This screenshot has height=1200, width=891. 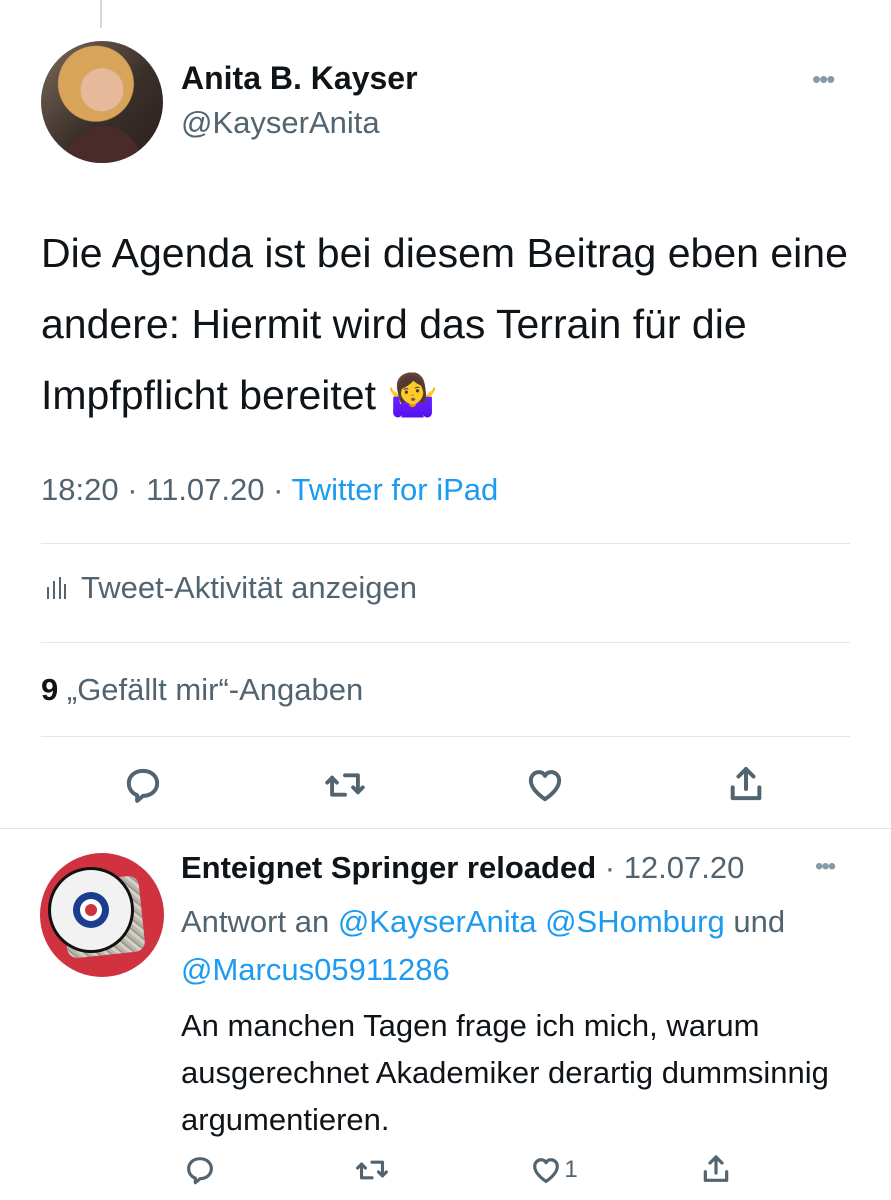 I want to click on share-button, so click(x=746, y=784).